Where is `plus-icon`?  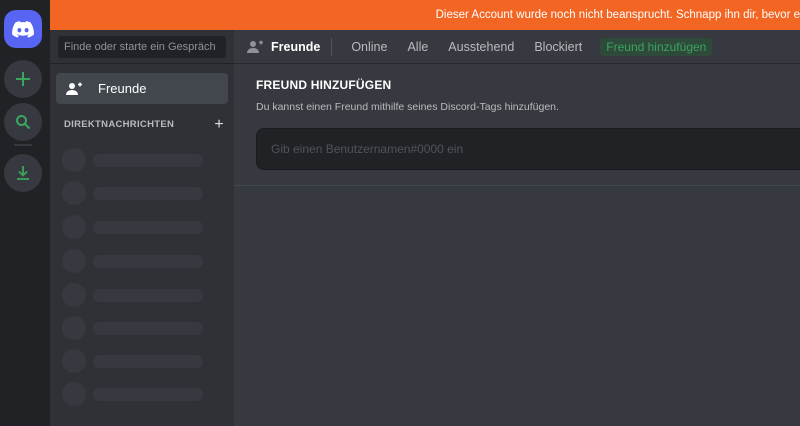
plus-icon is located at coordinates (23, 79).